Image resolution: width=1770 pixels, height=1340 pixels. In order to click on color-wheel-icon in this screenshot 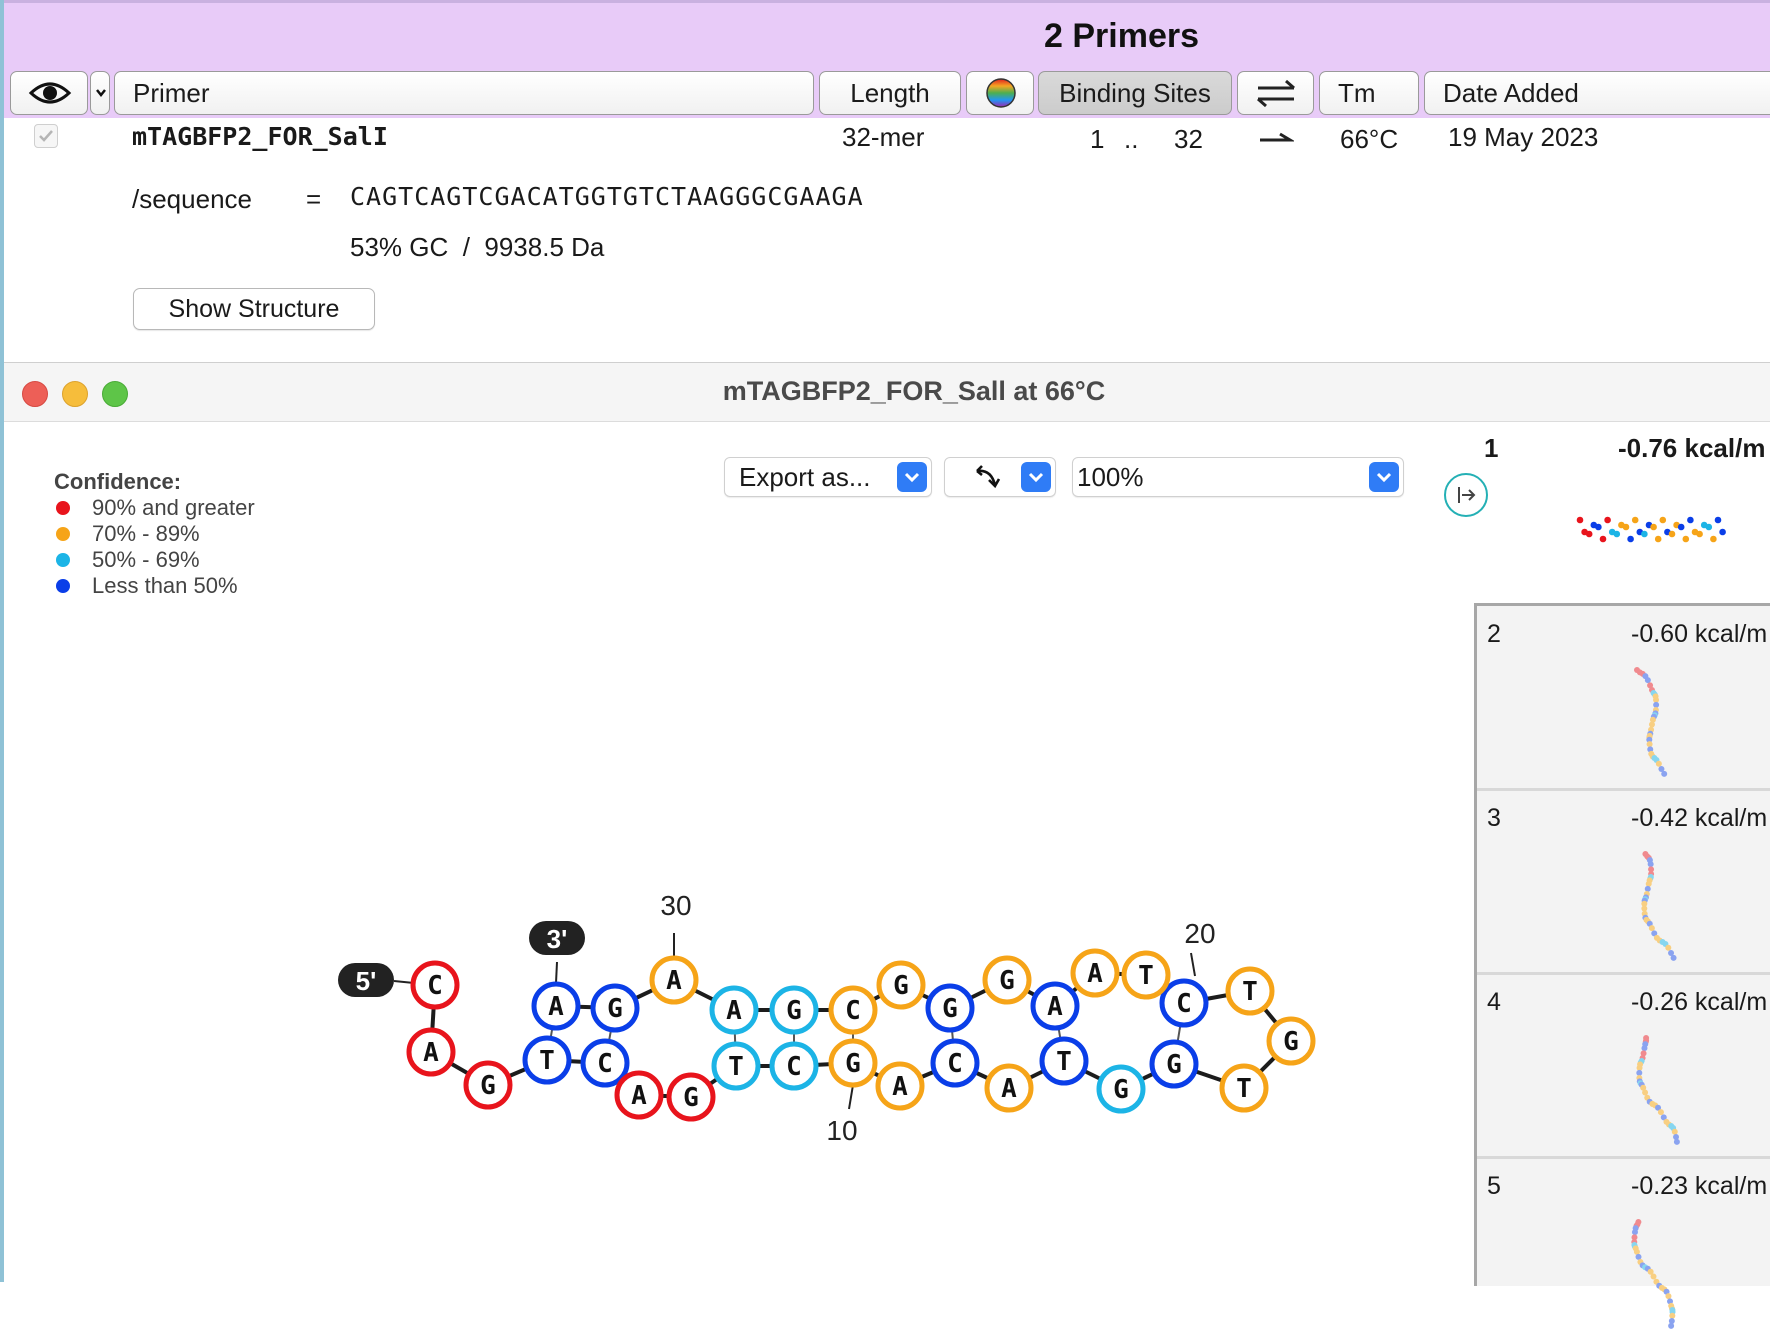, I will do `click(1001, 93)`.